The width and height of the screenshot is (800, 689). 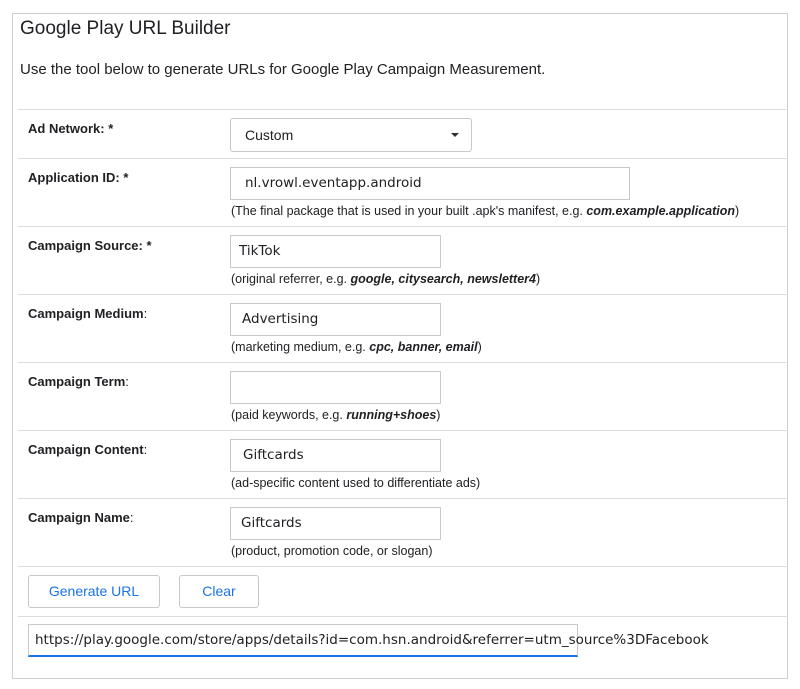 I want to click on campaign-content-value: Giftcards, so click(x=273, y=455).